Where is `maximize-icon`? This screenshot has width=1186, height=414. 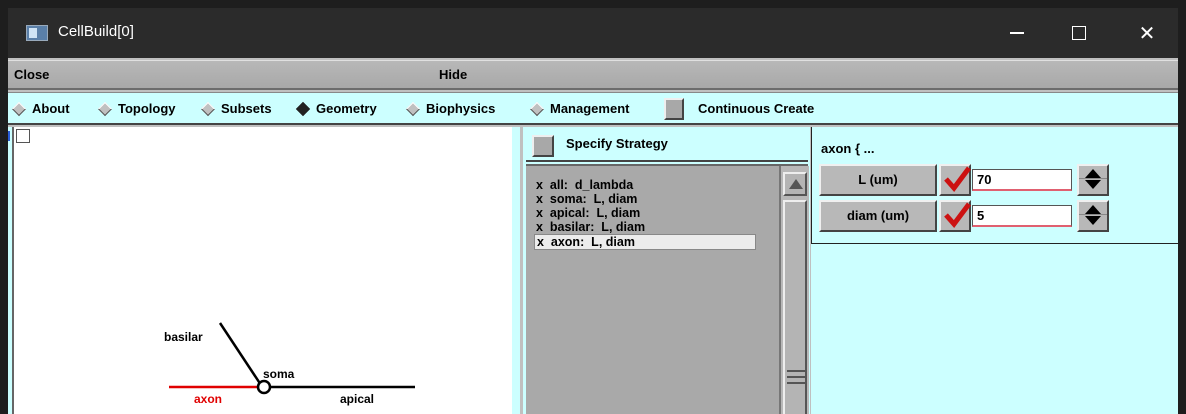 maximize-icon is located at coordinates (1079, 33).